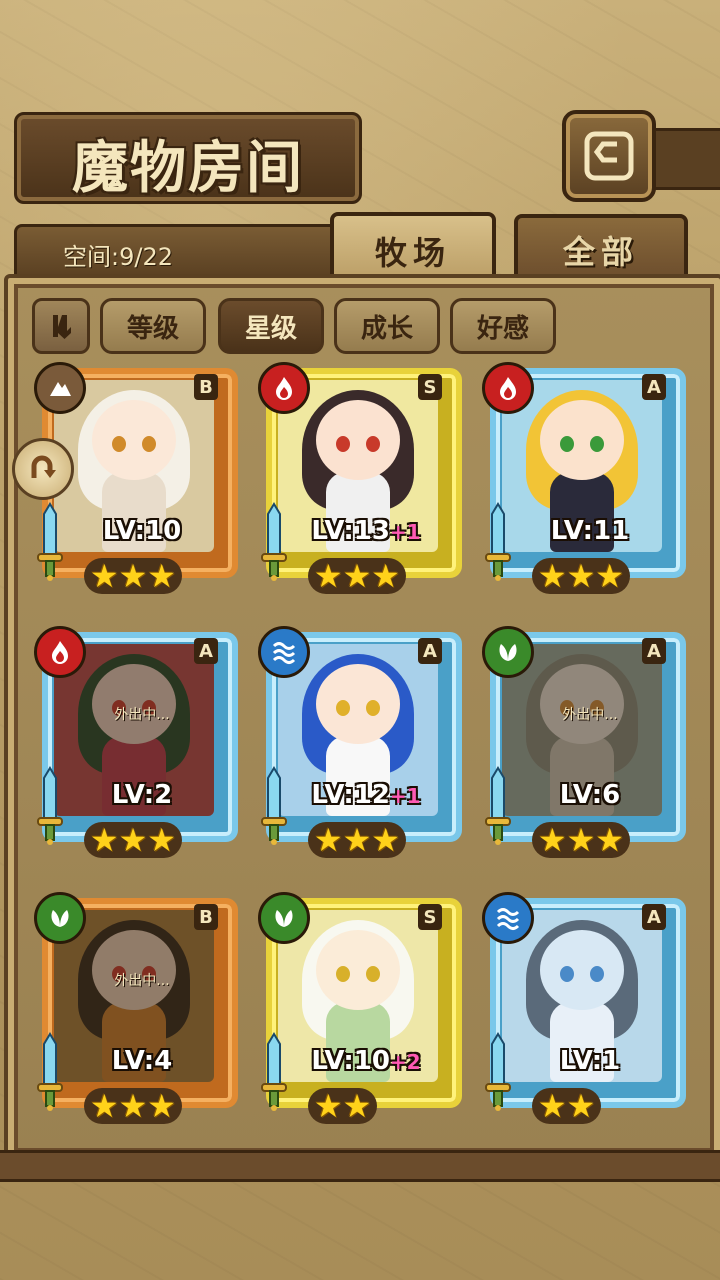 The height and width of the screenshot is (1280, 720). Describe the element at coordinates (405, 796) in the screenshot. I see `level-bonus: +1` at that location.